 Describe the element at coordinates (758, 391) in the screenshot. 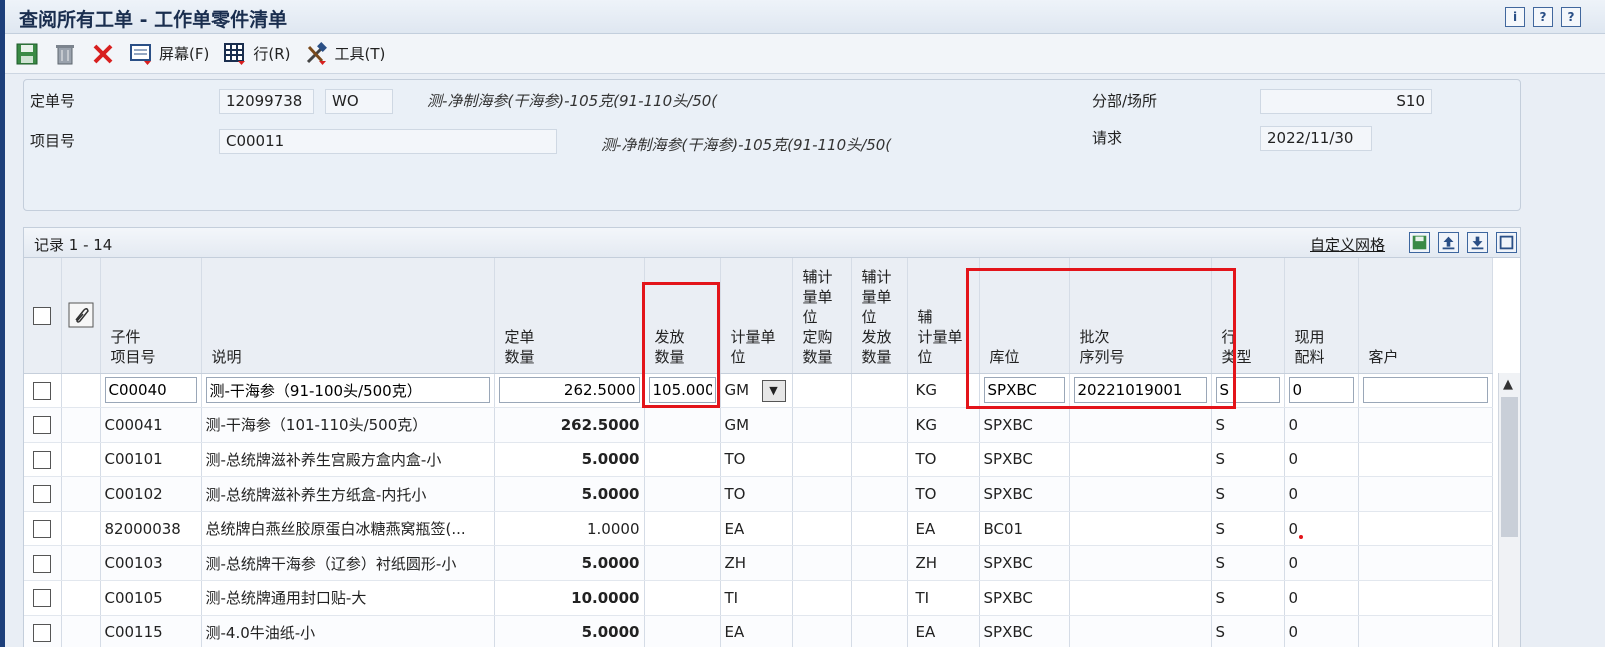

I see `table-row-edit: GM ▼ KG` at that location.